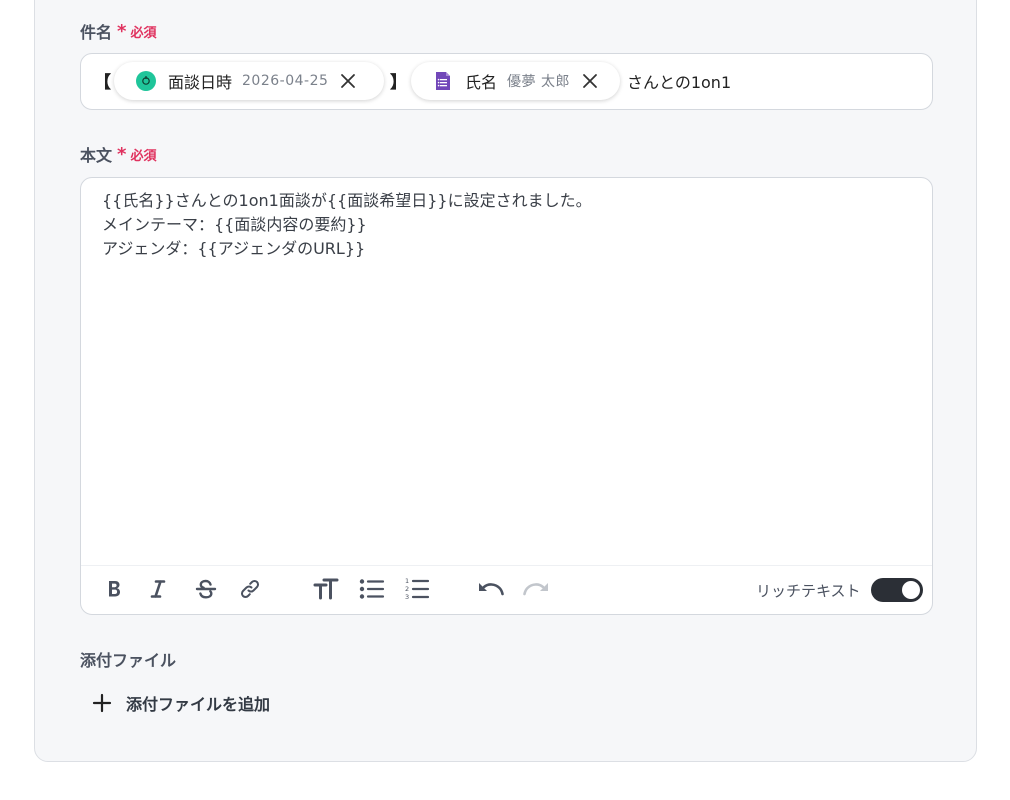  What do you see at coordinates (200, 82) in the screenshot?
I see `chip-label: 面談日時` at bounding box center [200, 82].